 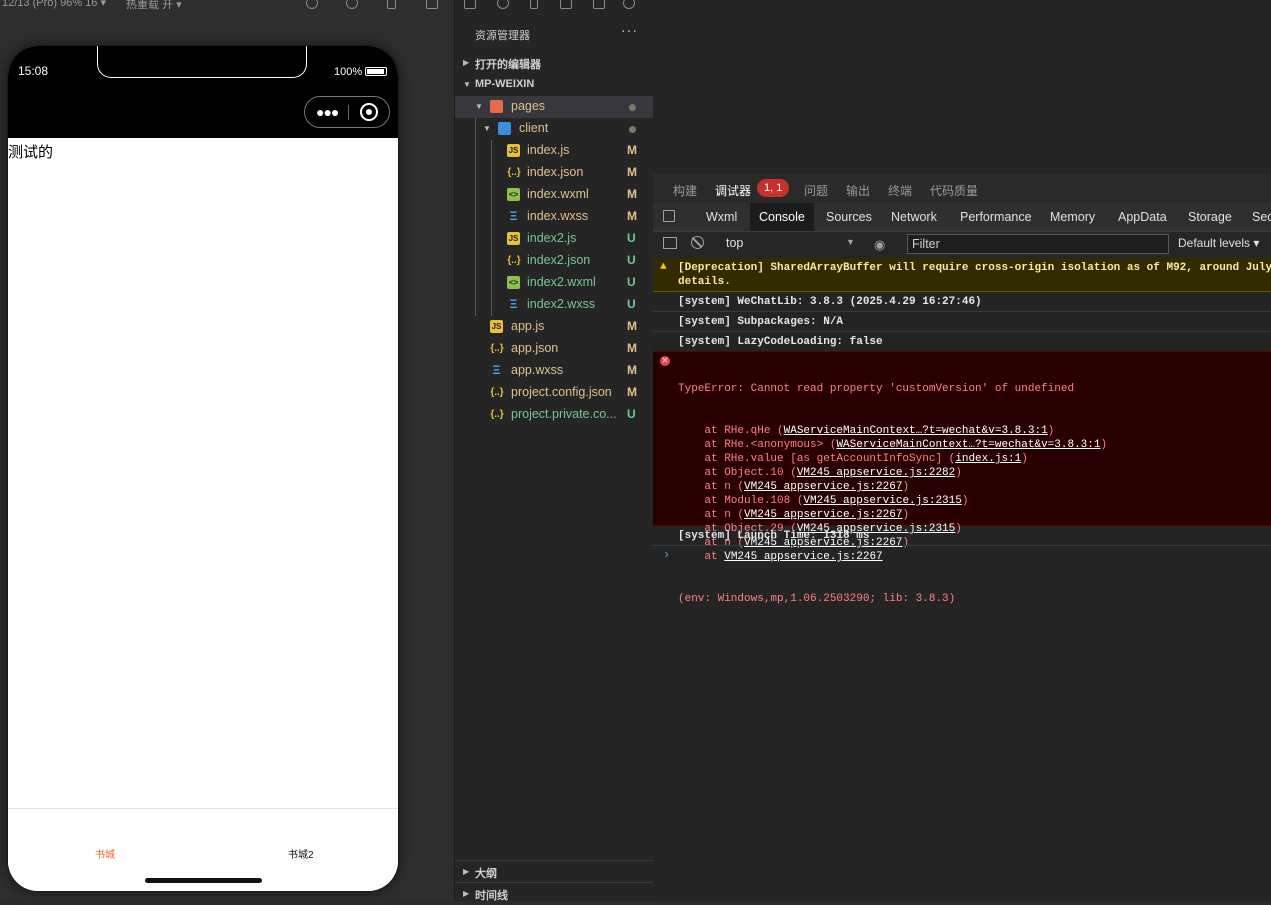 What do you see at coordinates (1210, 217) in the screenshot?
I see `tab-storage: Storage` at bounding box center [1210, 217].